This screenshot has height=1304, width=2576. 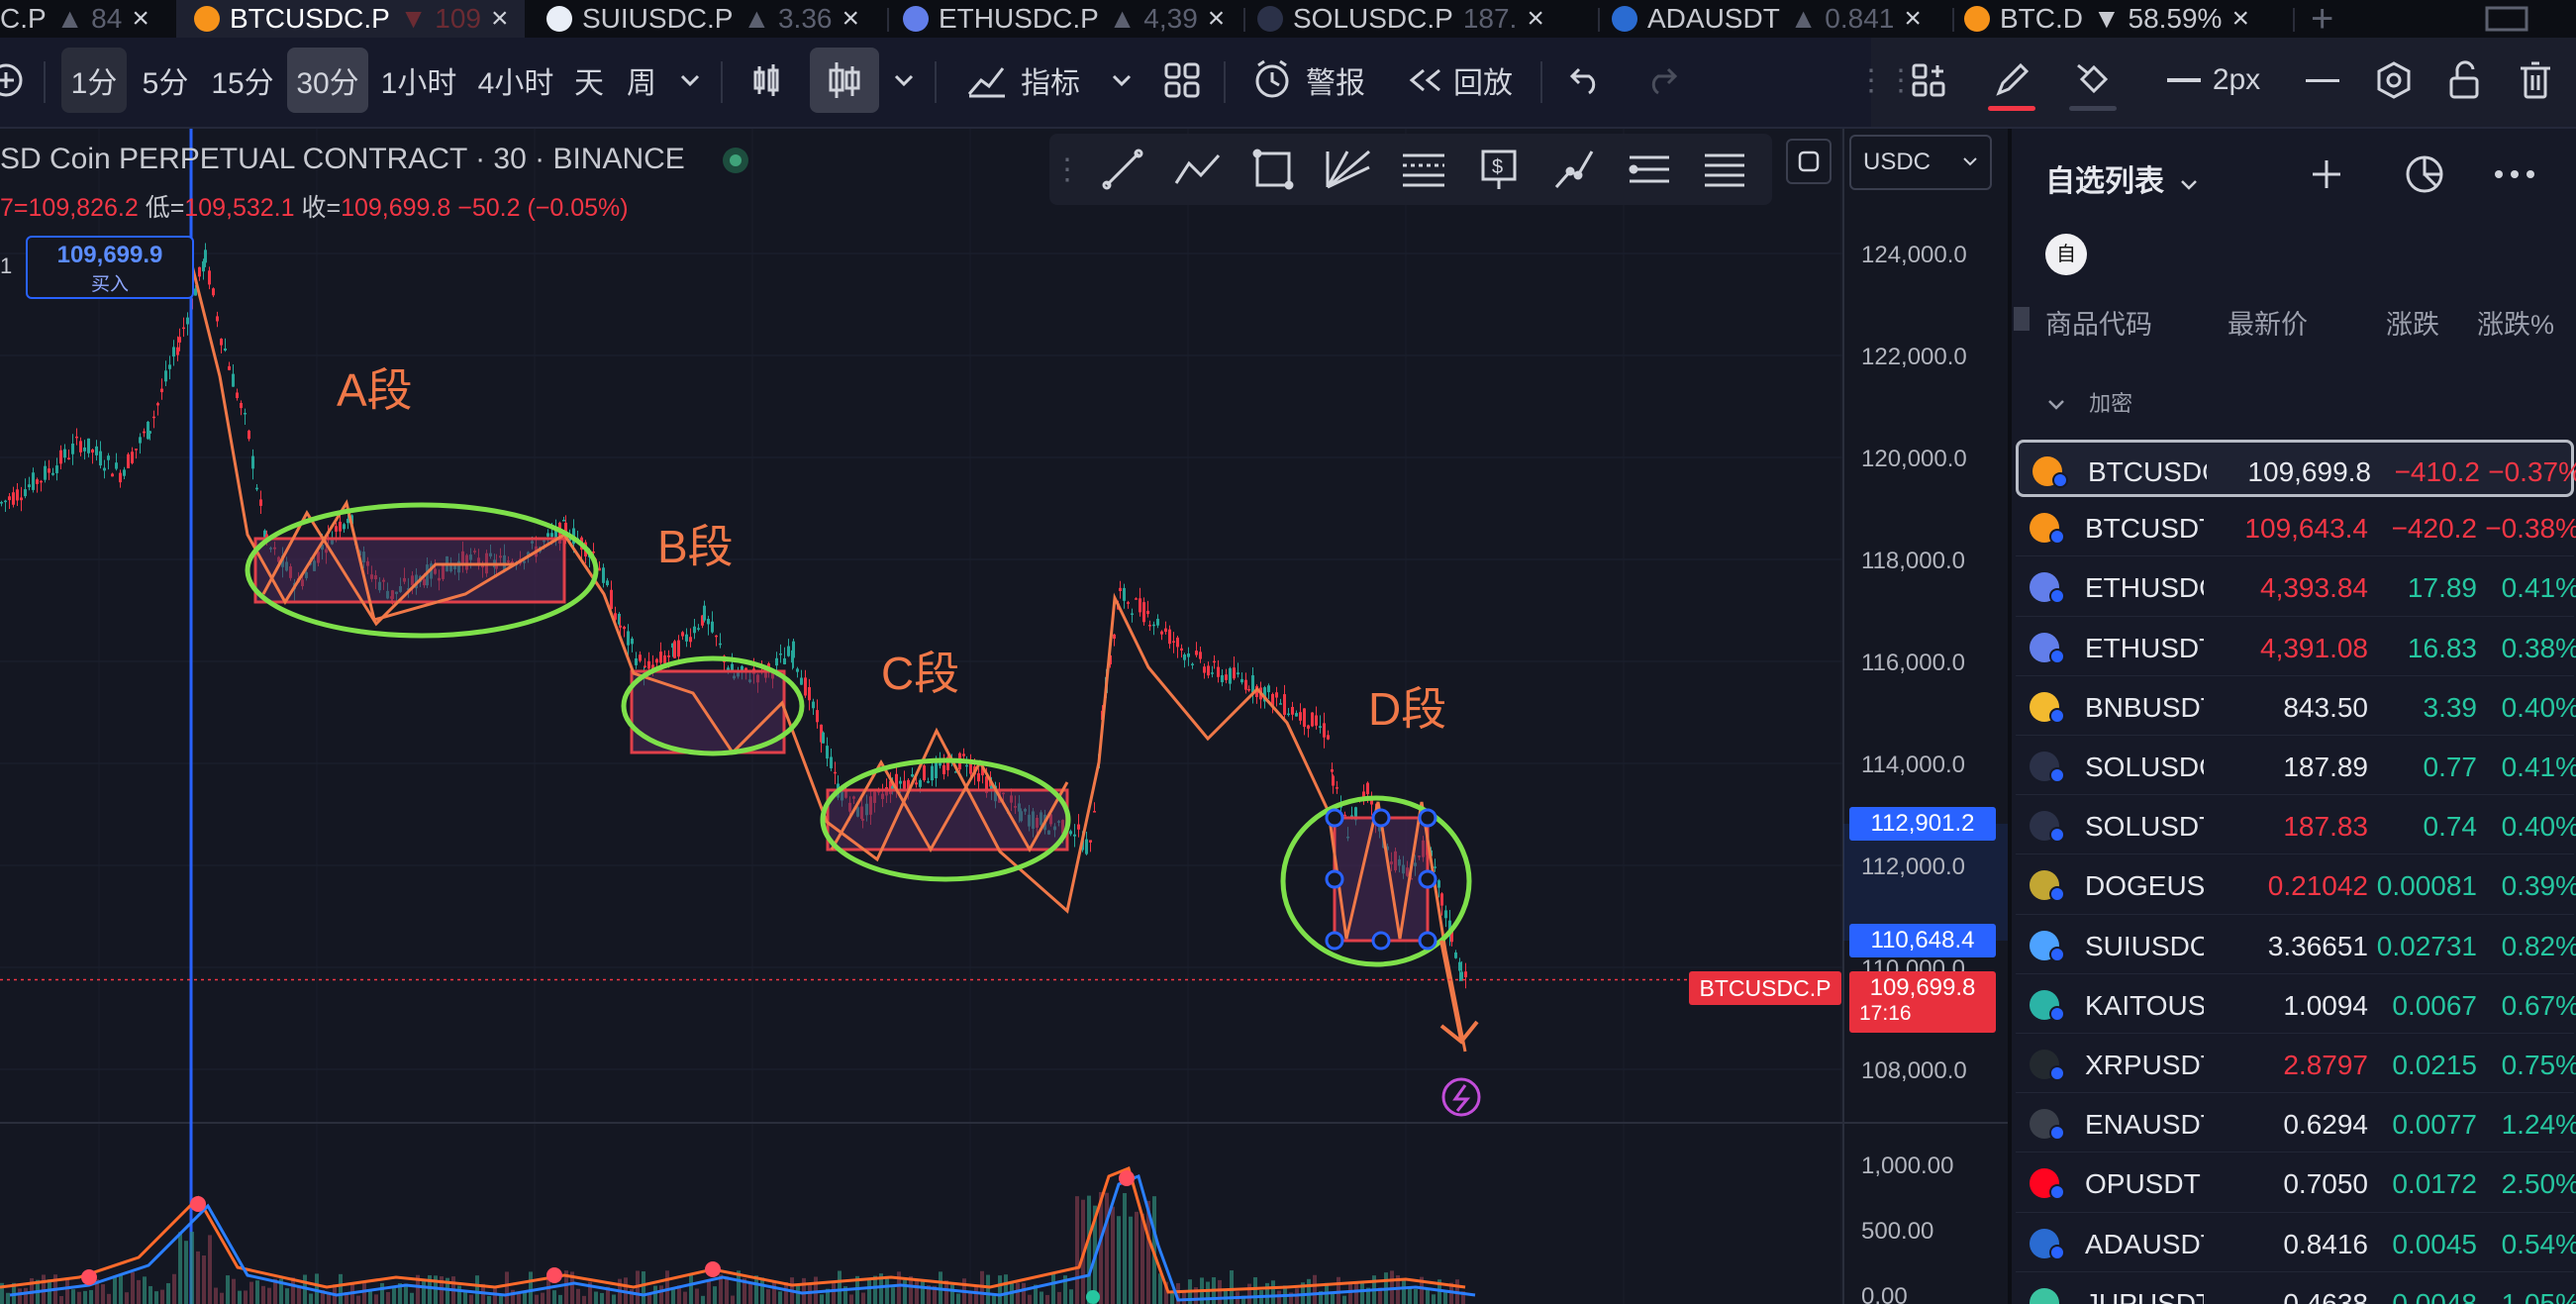 I want to click on watchlist-row: XRPUSDT 2.8797 0.0215 0.75%, so click(x=2296, y=1065).